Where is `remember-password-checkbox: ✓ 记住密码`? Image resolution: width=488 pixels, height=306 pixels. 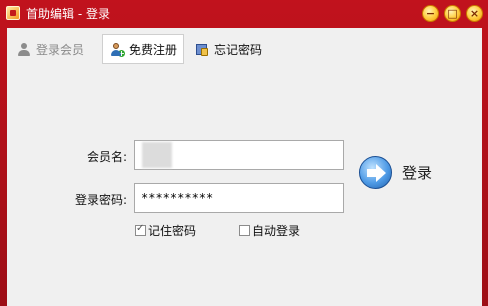 remember-password-checkbox: ✓ 记住密码 is located at coordinates (165, 230).